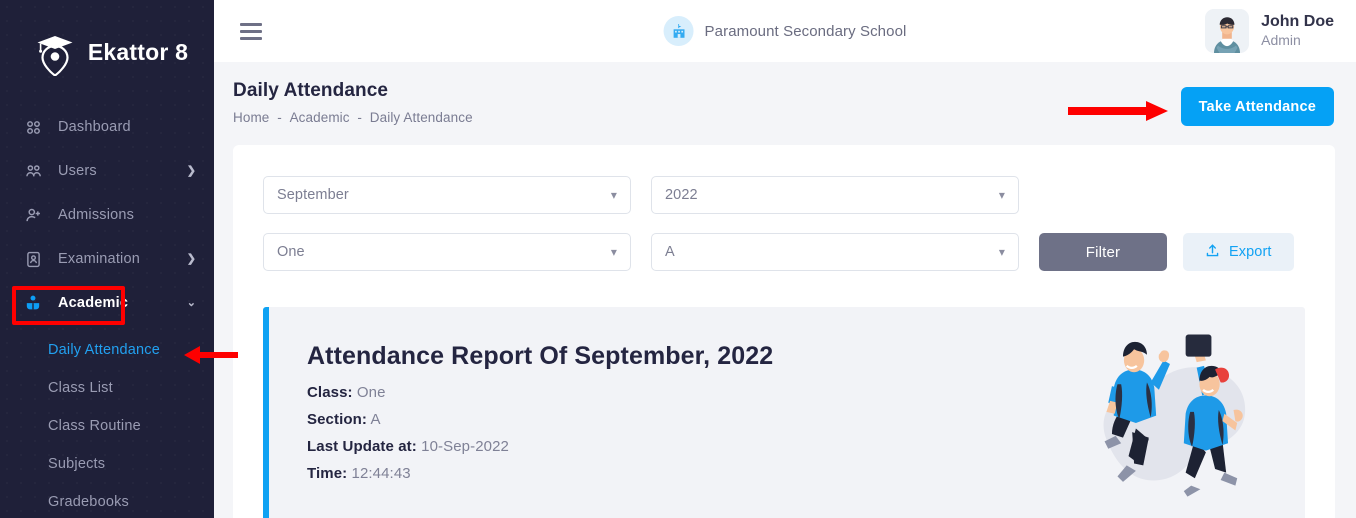 This screenshot has height=518, width=1356. I want to click on report-label: Class:, so click(330, 392).